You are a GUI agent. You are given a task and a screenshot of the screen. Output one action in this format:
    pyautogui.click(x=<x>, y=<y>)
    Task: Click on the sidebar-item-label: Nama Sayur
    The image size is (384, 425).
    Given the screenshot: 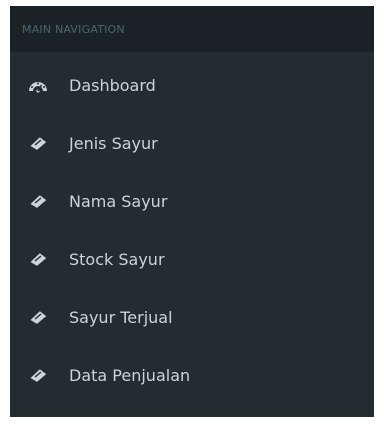 What is the action you would take?
    pyautogui.click(x=118, y=201)
    